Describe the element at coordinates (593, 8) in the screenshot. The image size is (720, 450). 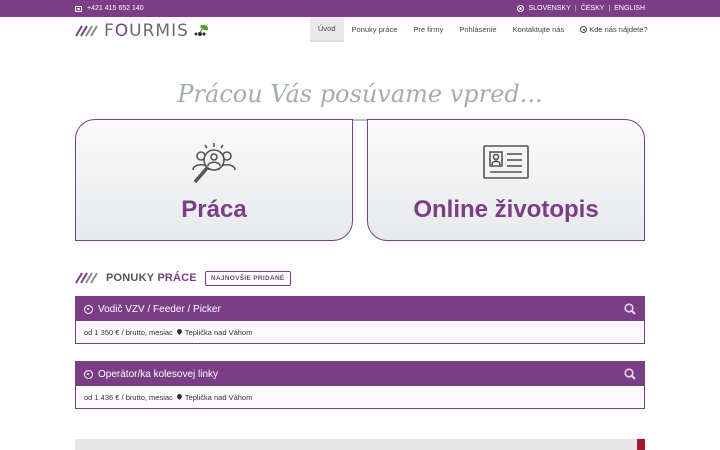
I see `lang-cesky: ČESKY` at that location.